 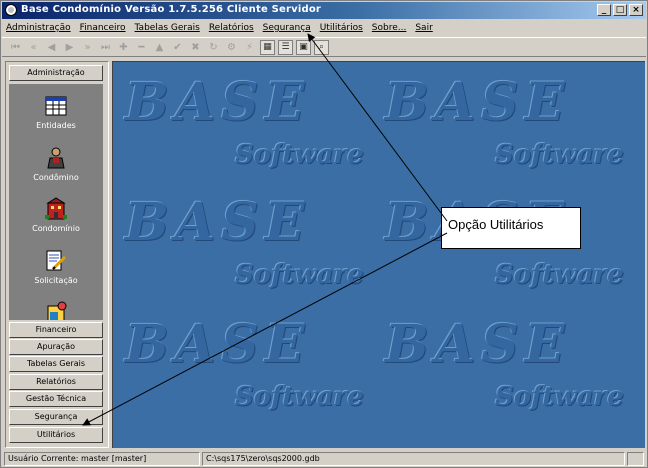 I want to click on menu-administracao: Administração, so click(x=38, y=28).